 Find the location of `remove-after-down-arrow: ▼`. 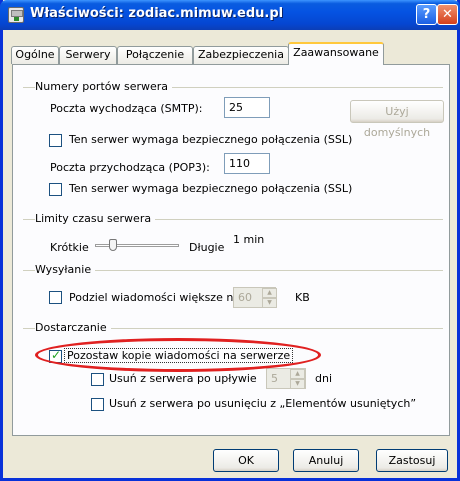

remove-after-down-arrow: ▼ is located at coordinates (297, 384).